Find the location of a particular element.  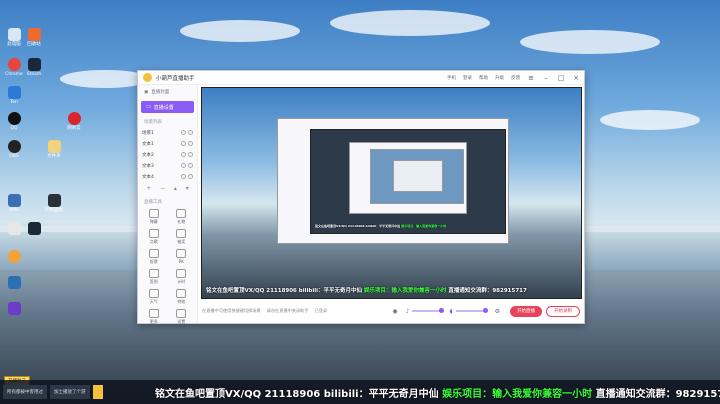

recycle-icon is located at coordinates (34, 34).